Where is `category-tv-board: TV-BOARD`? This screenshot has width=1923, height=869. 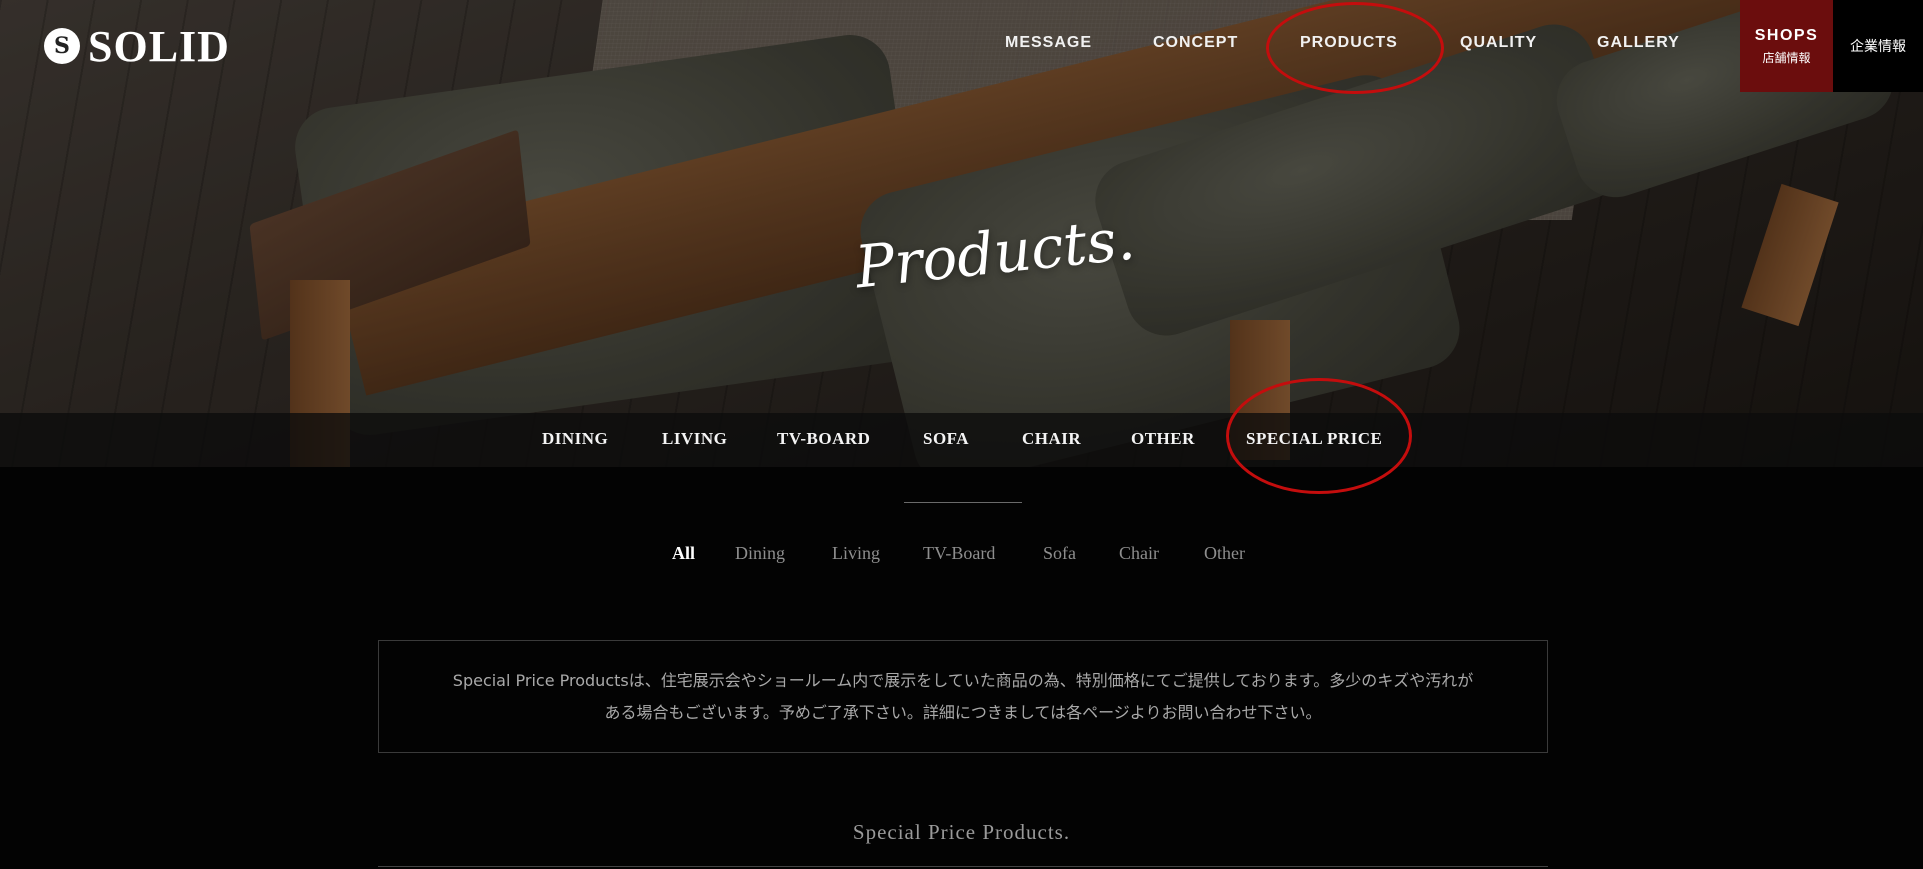 category-tv-board: TV-BOARD is located at coordinates (823, 439).